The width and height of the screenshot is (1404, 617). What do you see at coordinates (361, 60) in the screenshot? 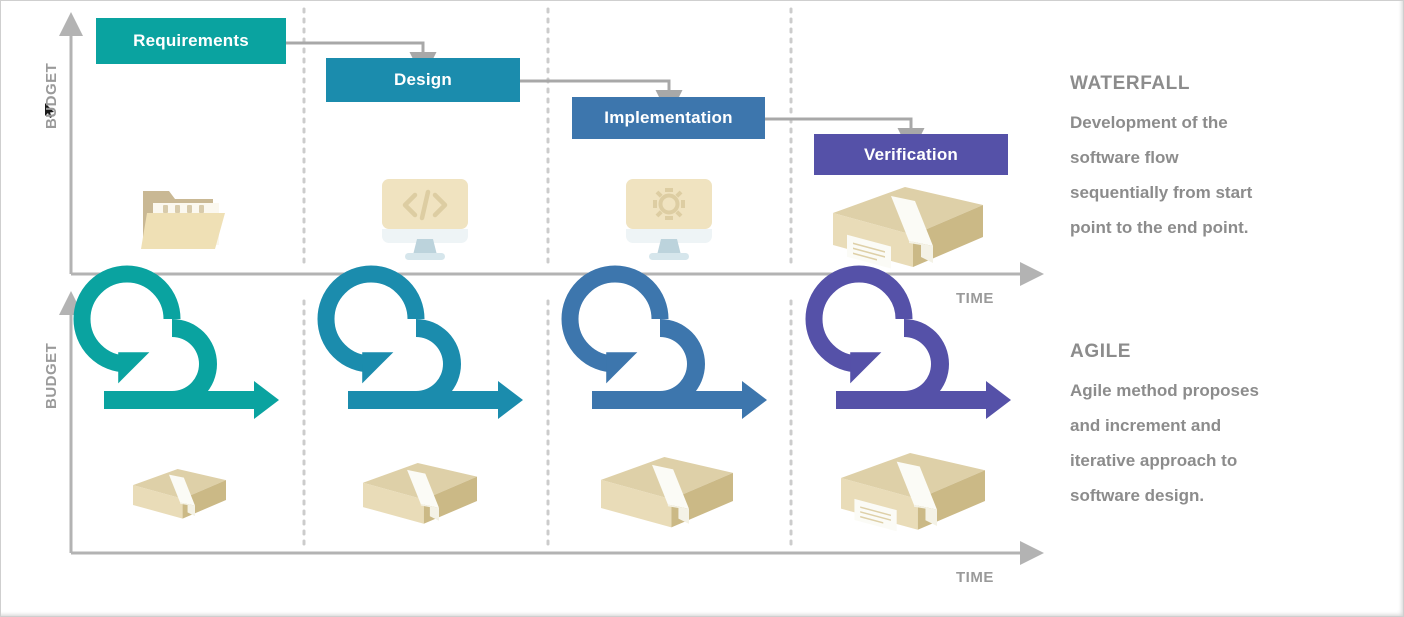
I see `connector-requirements-to-design` at bounding box center [361, 60].